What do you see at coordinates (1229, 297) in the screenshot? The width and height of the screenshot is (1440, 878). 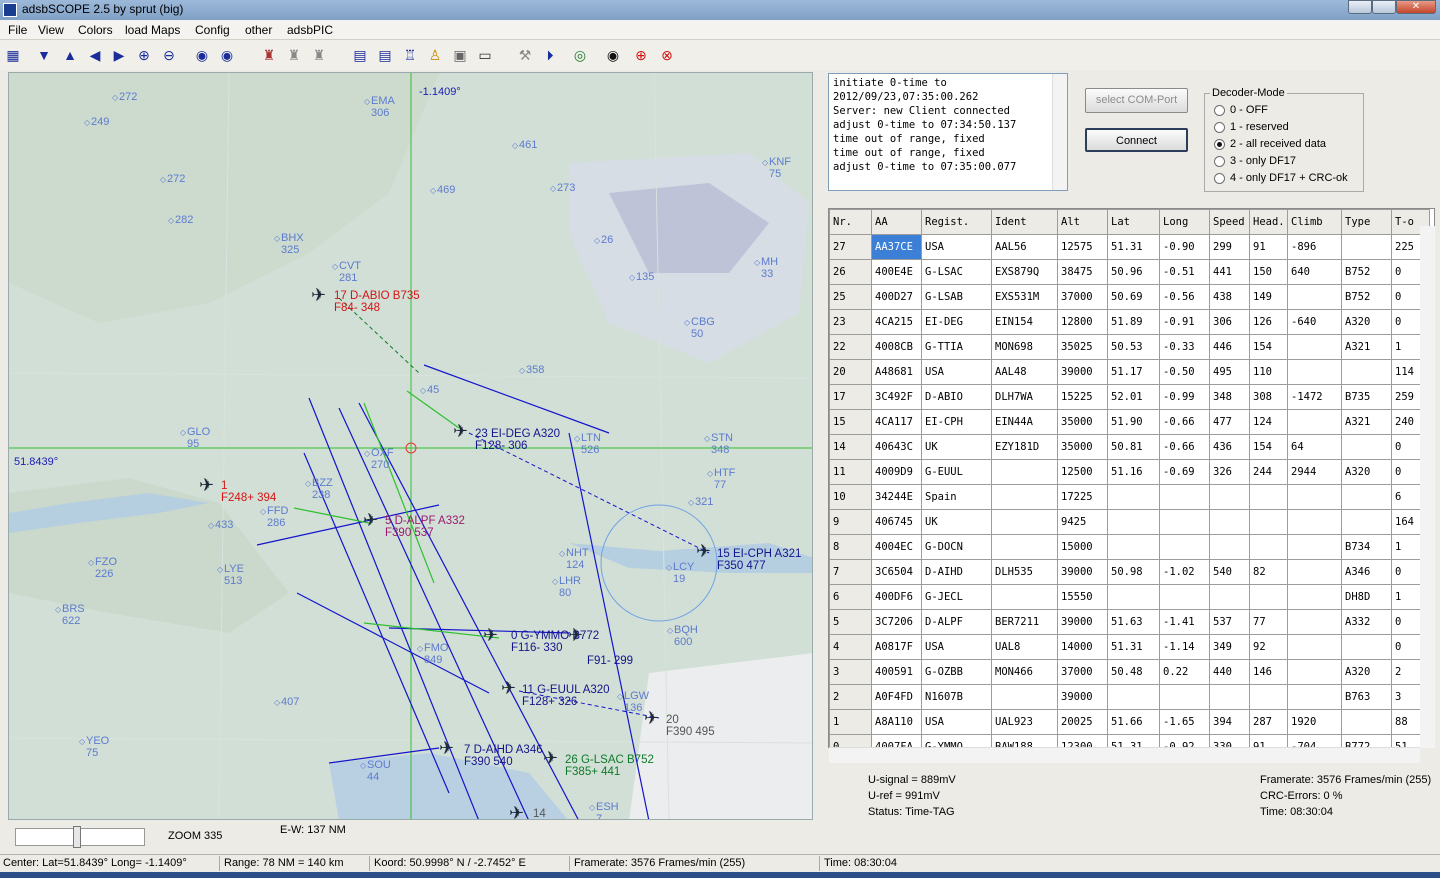 I see `table-cell: 438` at bounding box center [1229, 297].